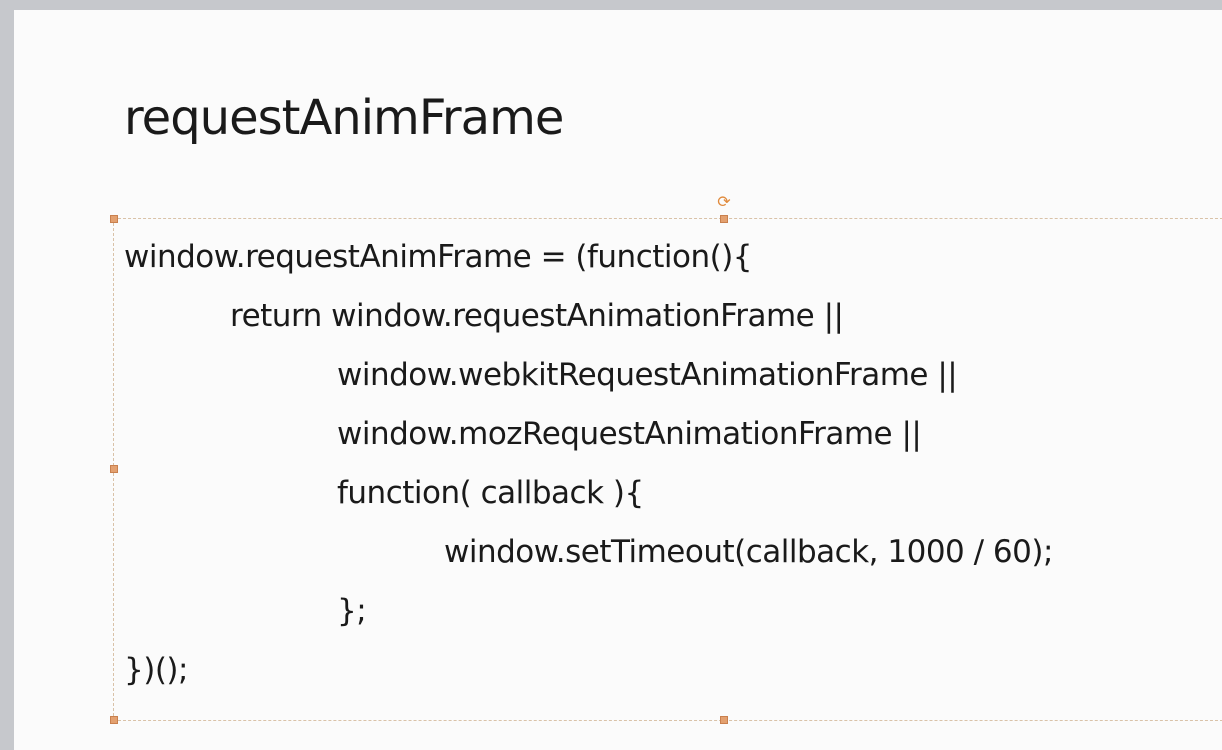 The height and width of the screenshot is (750, 1222). I want to click on code-line: window.webkitRequestAnimationFrame ||, so click(647, 375).